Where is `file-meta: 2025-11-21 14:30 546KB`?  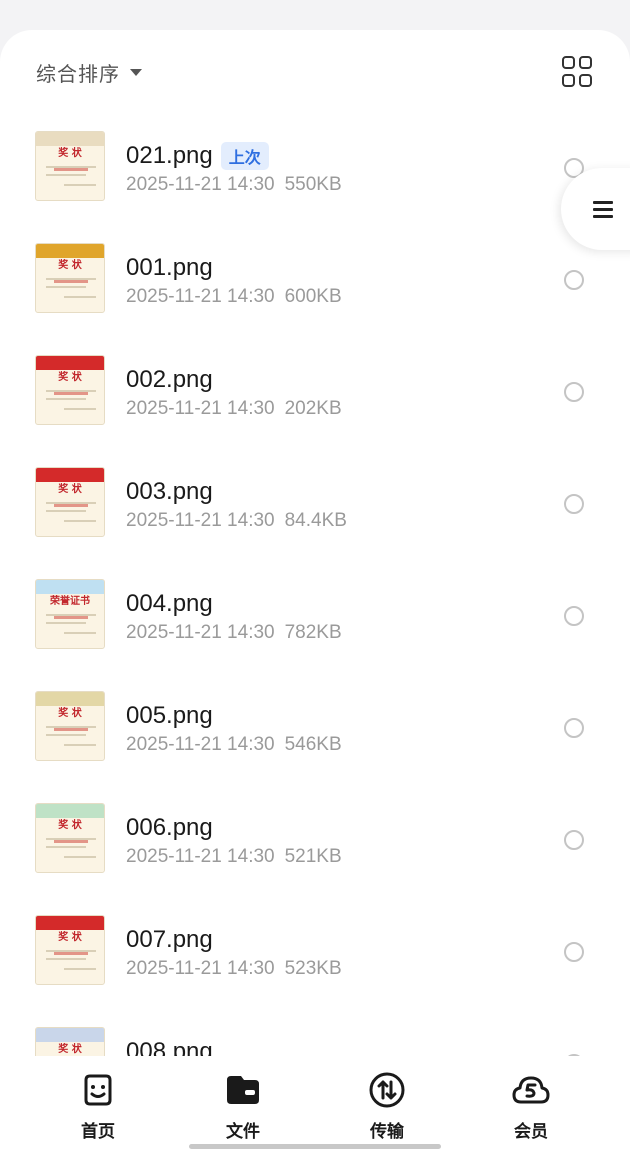 file-meta: 2025-11-21 14:30 546KB is located at coordinates (234, 745).